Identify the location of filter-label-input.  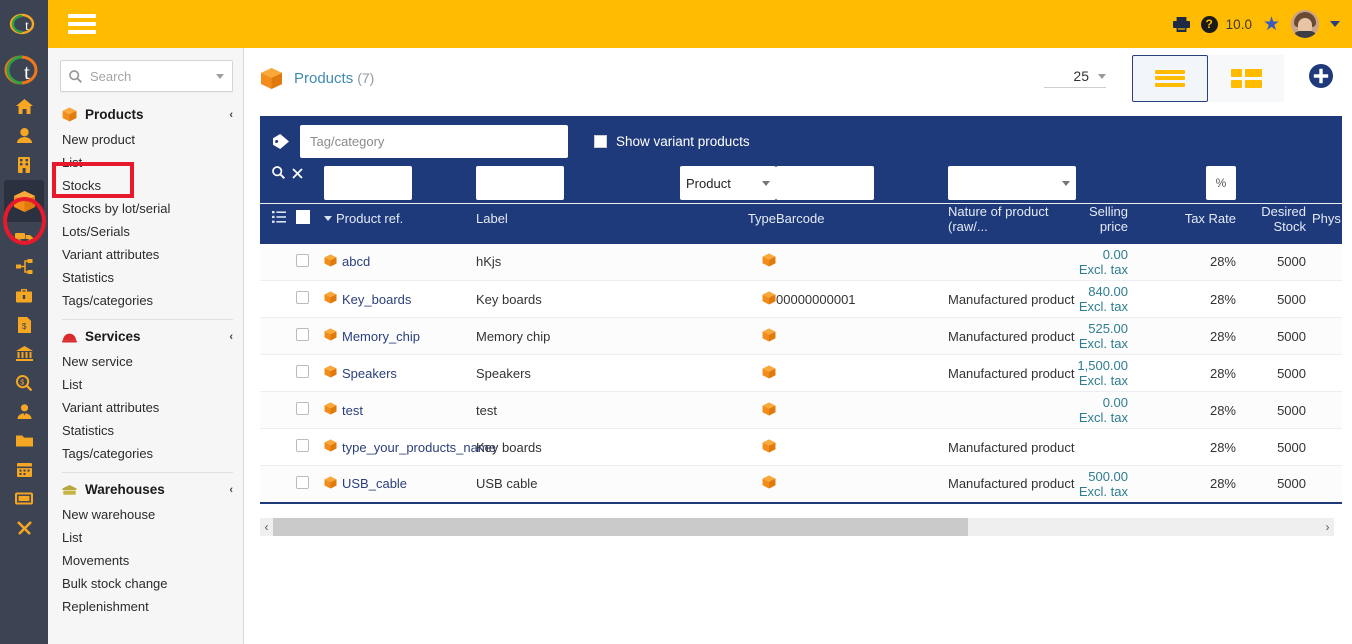
(520, 183).